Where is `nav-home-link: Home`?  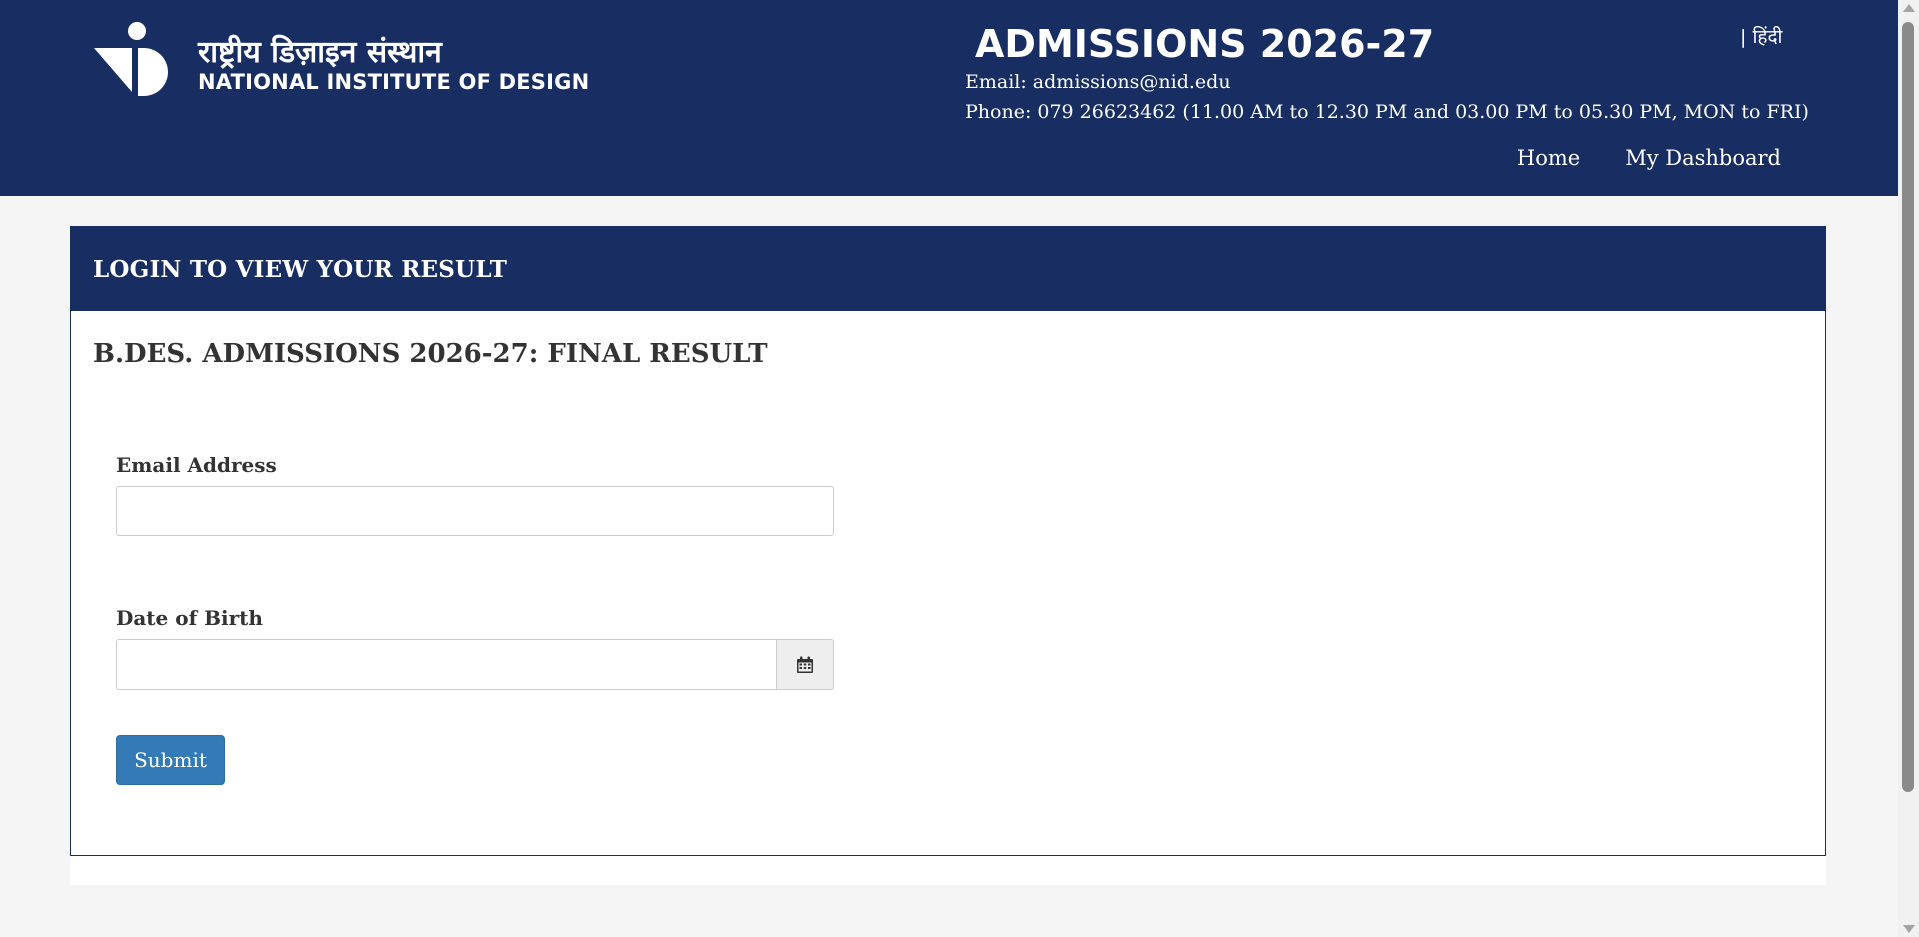 nav-home-link: Home is located at coordinates (1548, 158).